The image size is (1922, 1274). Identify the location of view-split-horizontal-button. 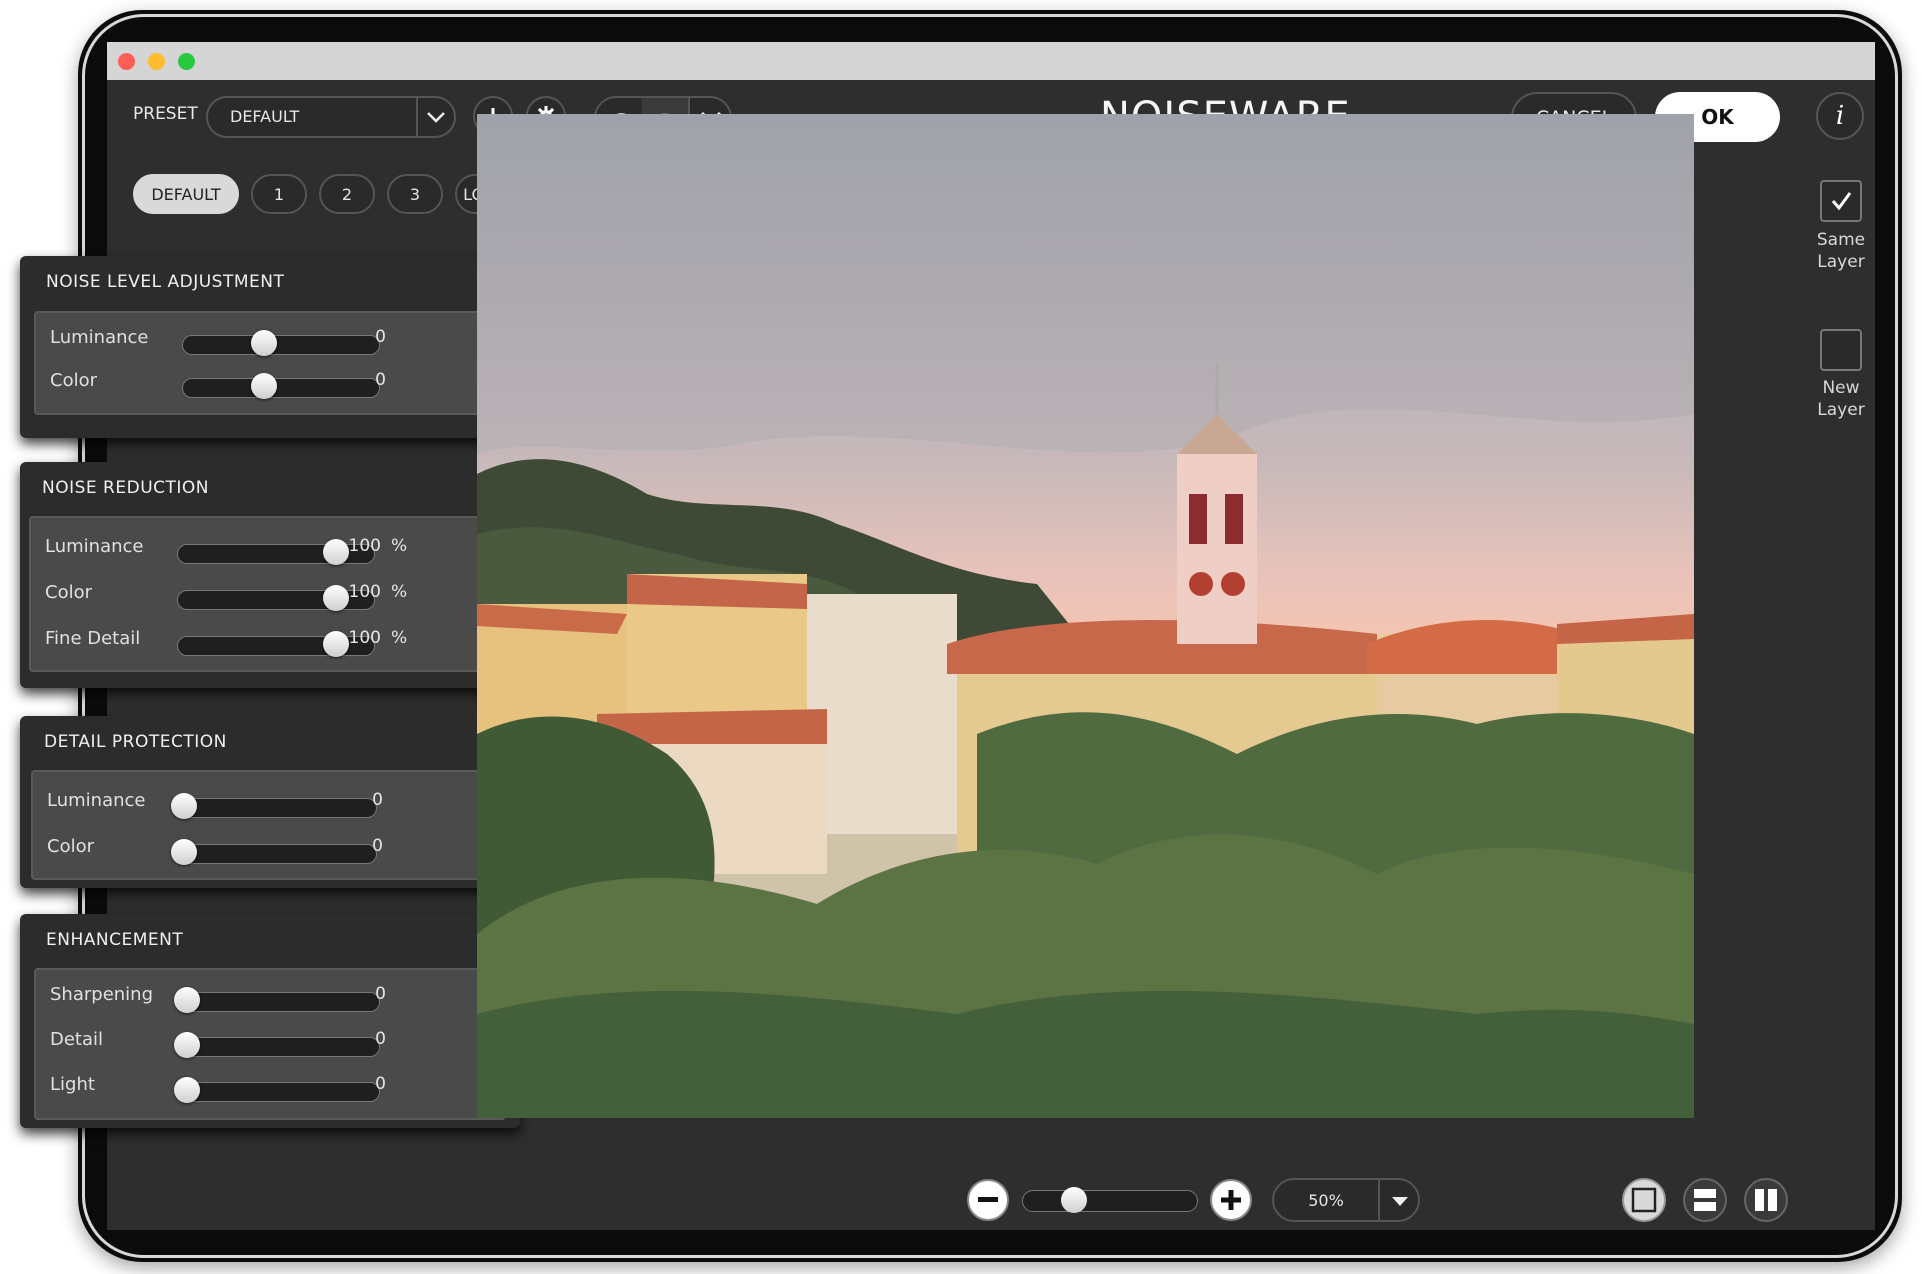
(1705, 1200).